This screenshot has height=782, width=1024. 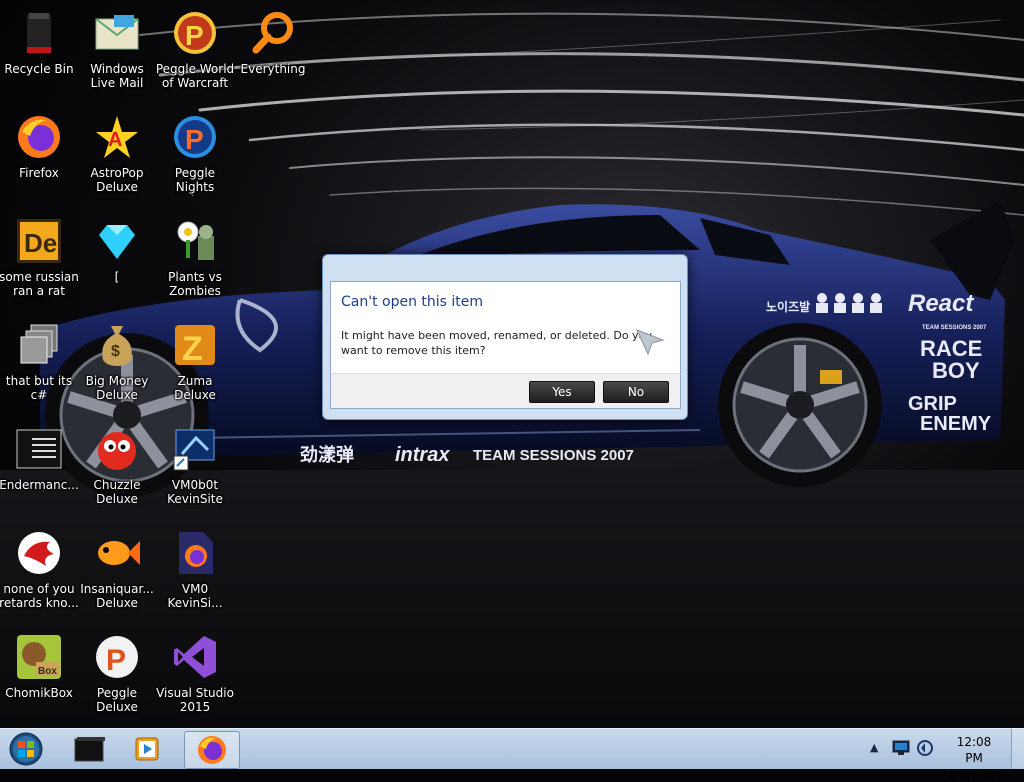 What do you see at coordinates (553, 455) in the screenshot?
I see `decal-team-sessions: TEAM SESSIONS 2007` at bounding box center [553, 455].